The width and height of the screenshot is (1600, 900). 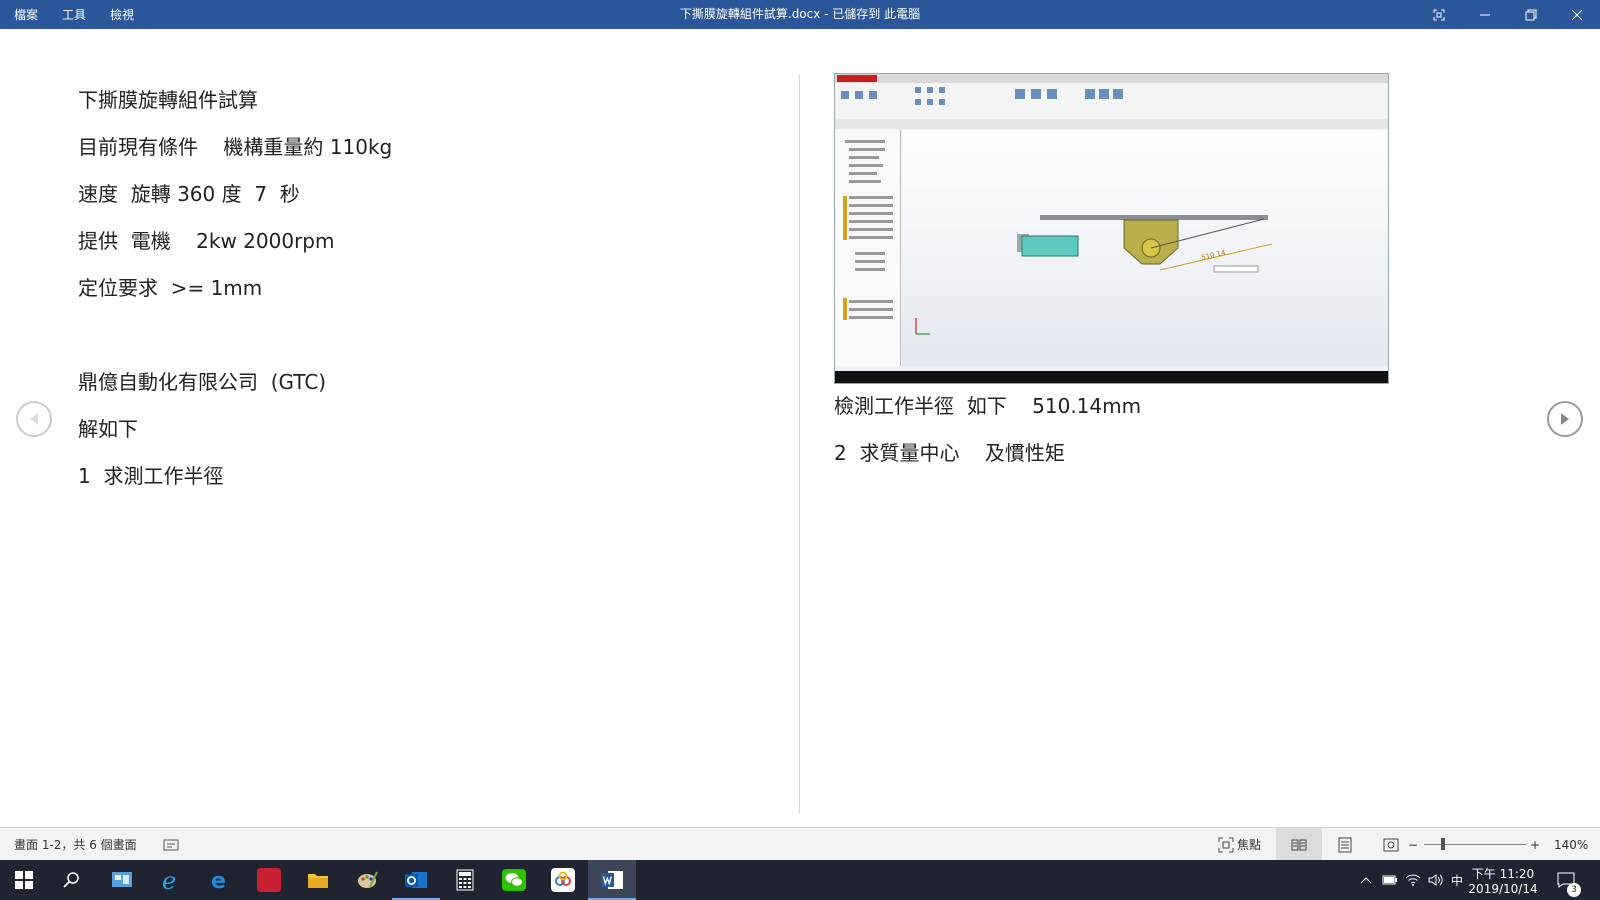 I want to click on clock: 下午 11:20 2019/10/14, so click(x=1503, y=880).